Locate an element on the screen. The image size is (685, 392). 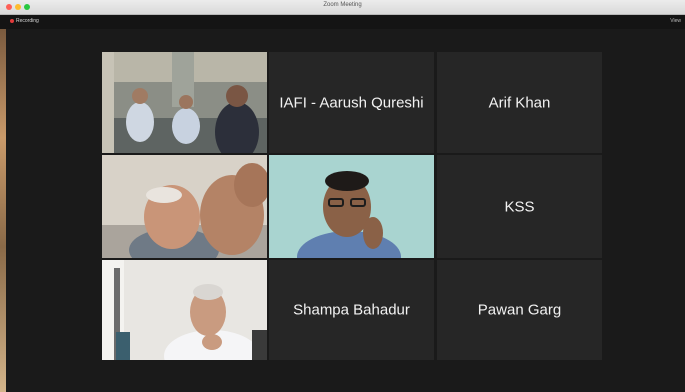
participant-closeup-video is located at coordinates (184, 206).